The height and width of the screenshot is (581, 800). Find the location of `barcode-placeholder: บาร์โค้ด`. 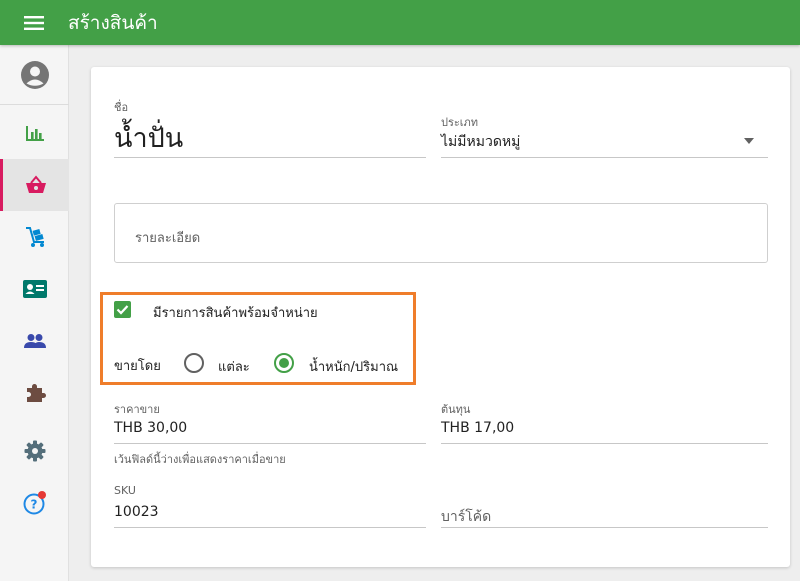

barcode-placeholder: บาร์โค้ด is located at coordinates (466, 517).